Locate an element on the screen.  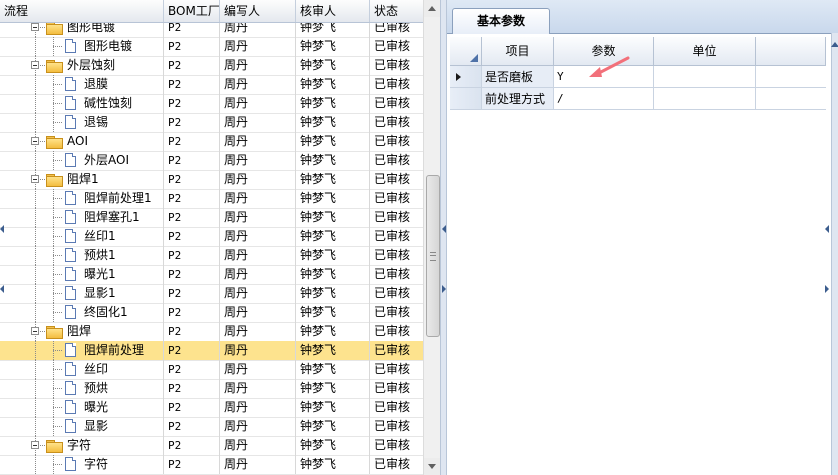
tree-item-row: 终固化1 P2 周丹 钟梦飞 已审核 is located at coordinates (211, 313).